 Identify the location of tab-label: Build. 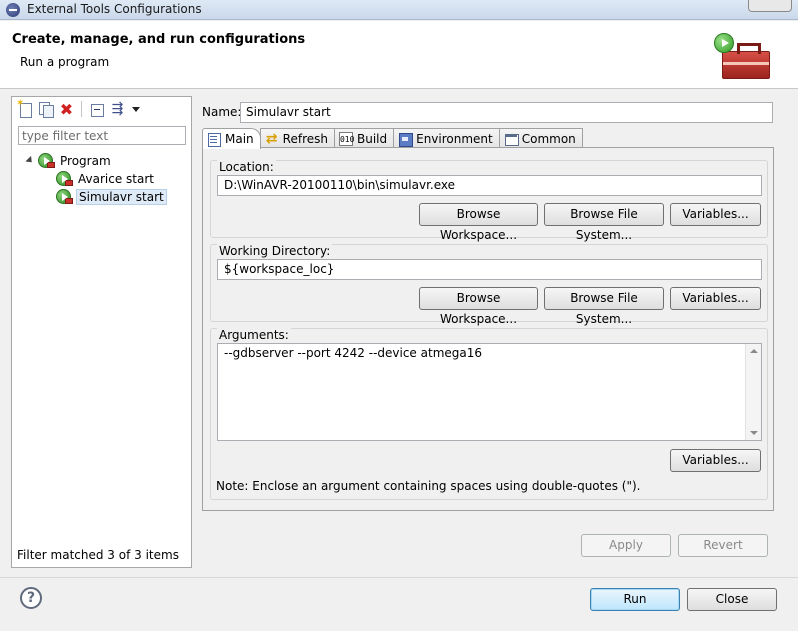
(372, 138).